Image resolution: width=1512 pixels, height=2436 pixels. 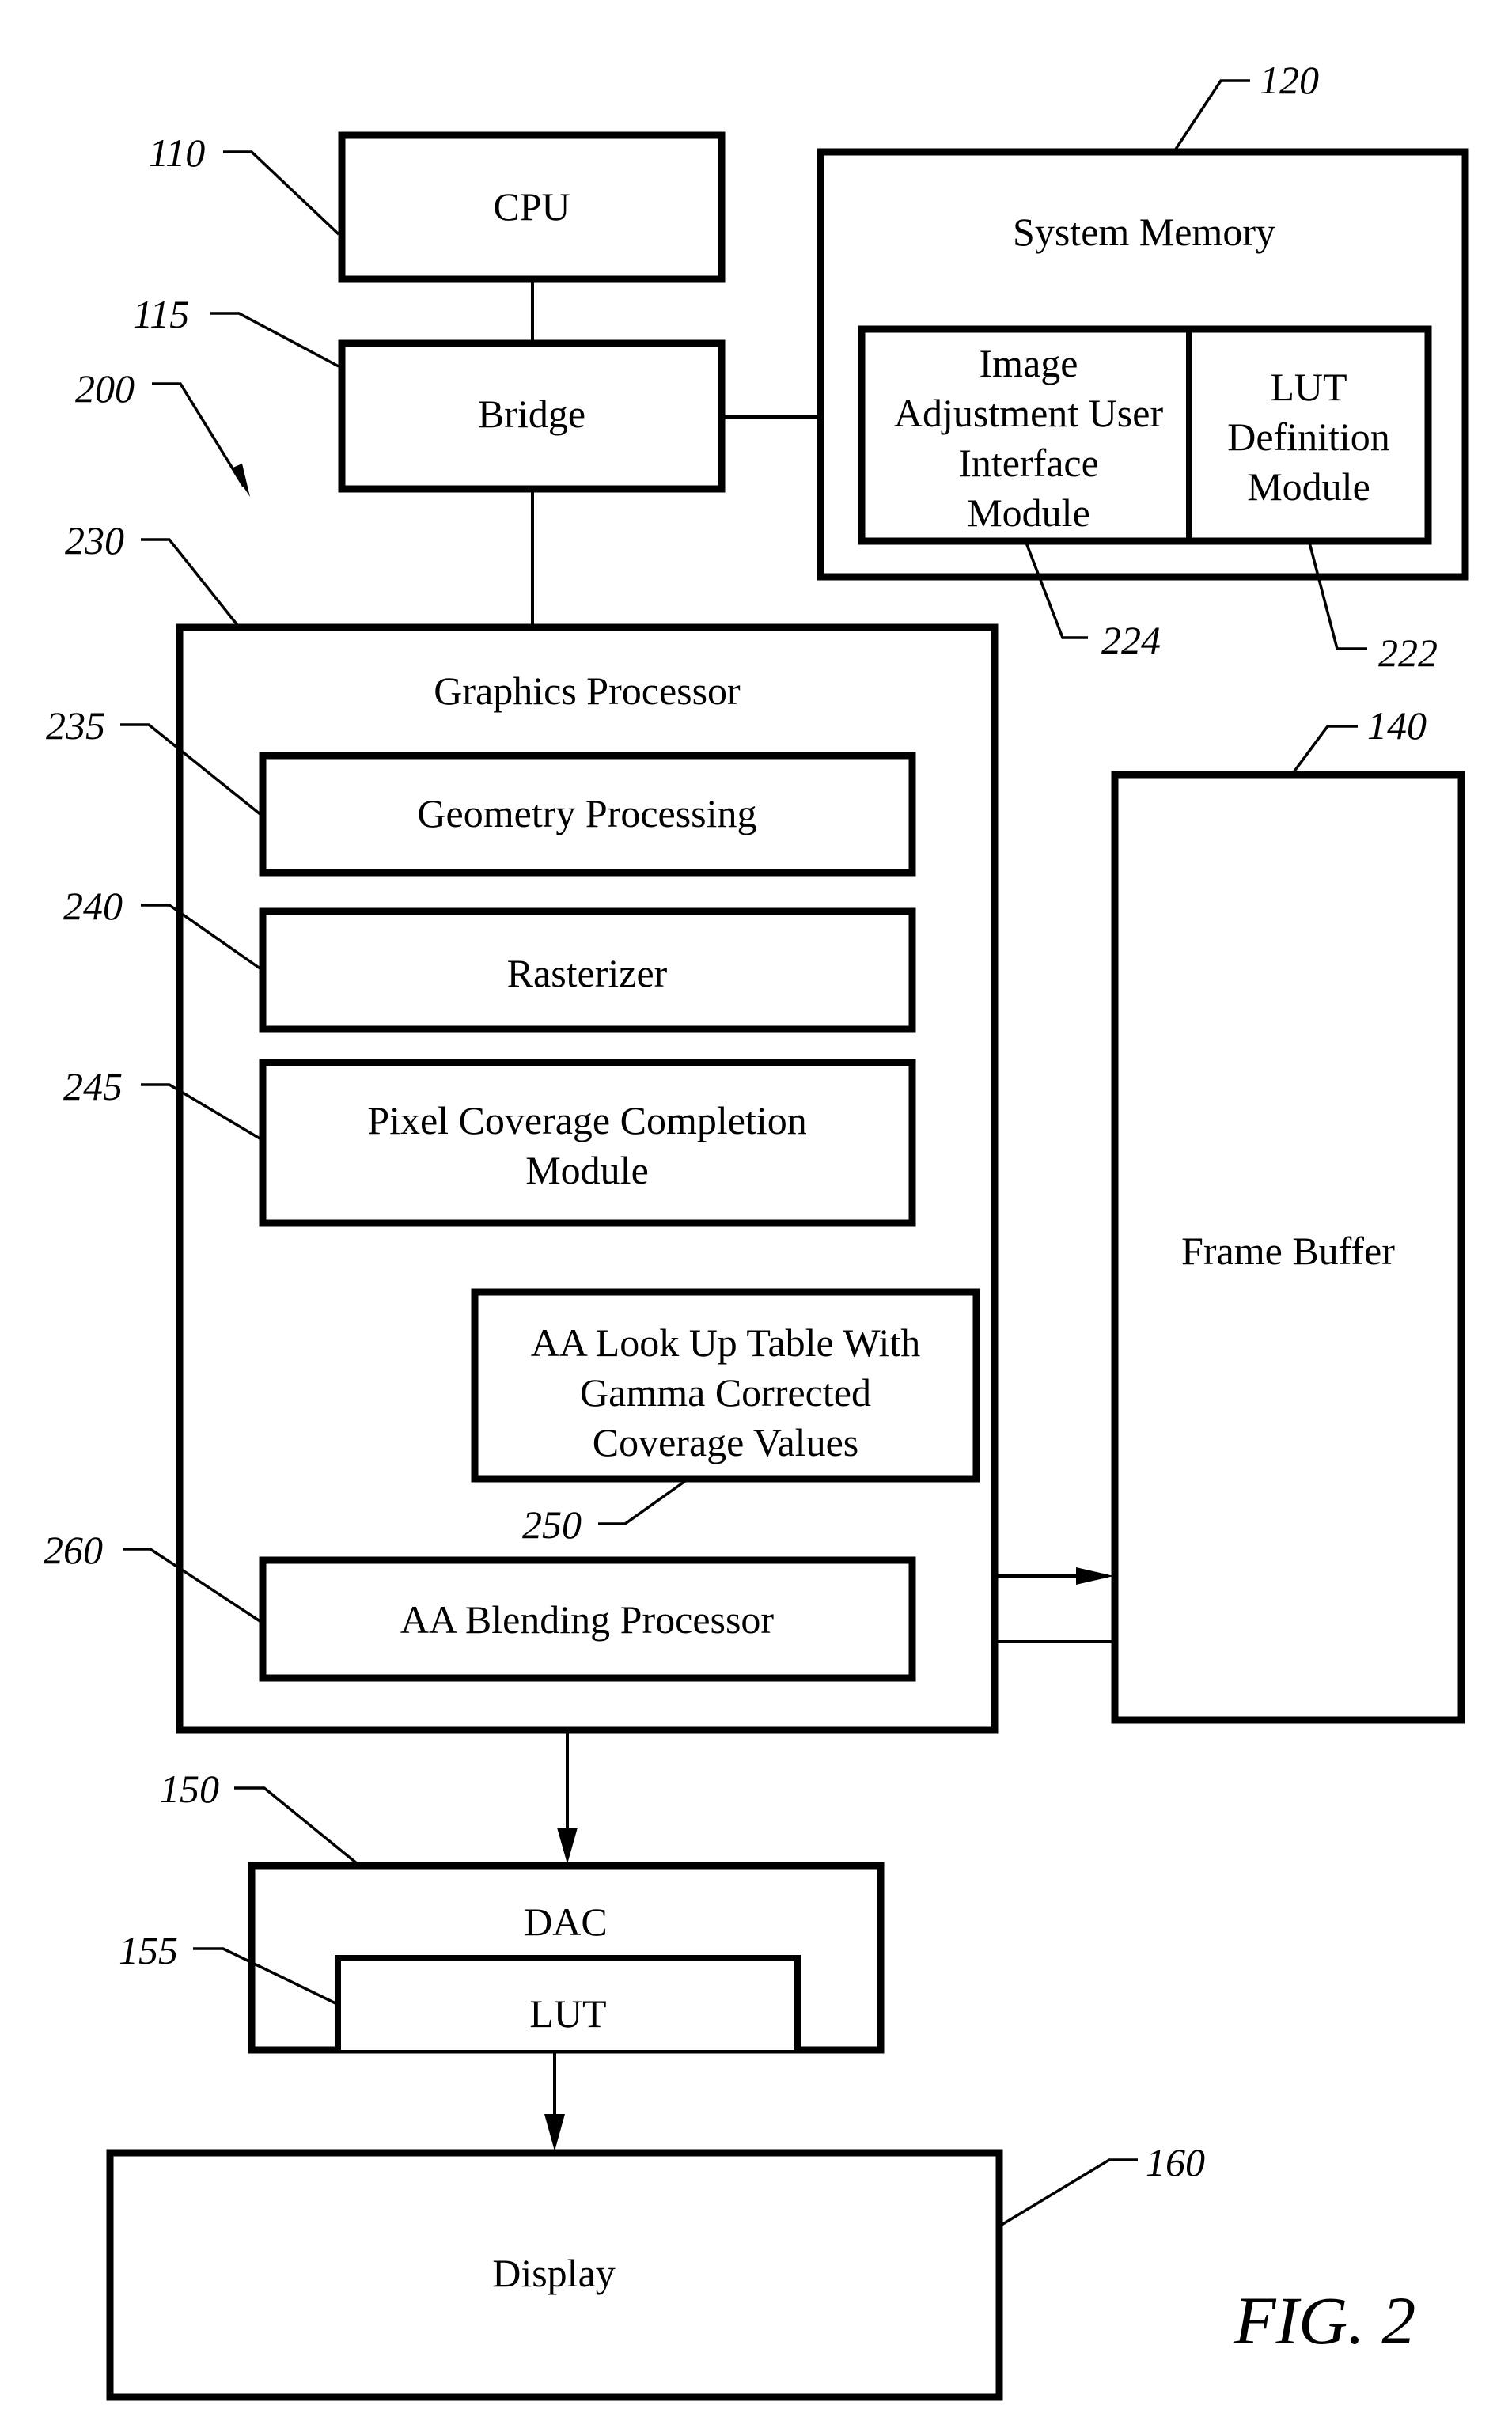 What do you see at coordinates (1131, 640) in the screenshot?
I see `ref-224: 224` at bounding box center [1131, 640].